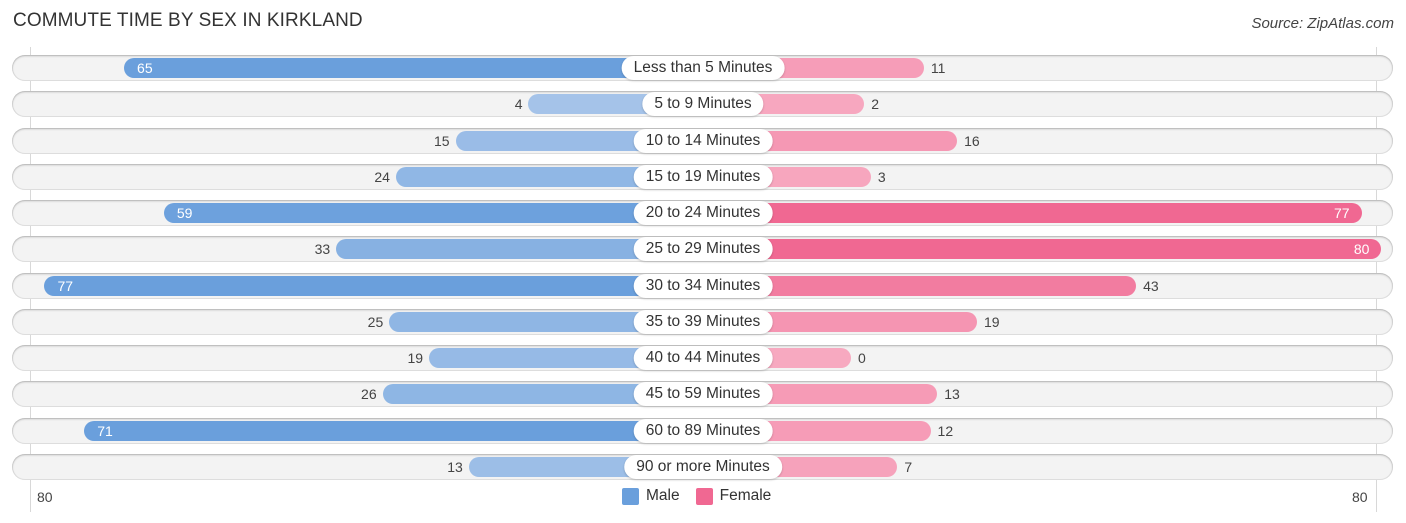 Image resolution: width=1406 pixels, height=523 pixels. What do you see at coordinates (382, 176) in the screenshot?
I see `value-label-male: 24` at bounding box center [382, 176].